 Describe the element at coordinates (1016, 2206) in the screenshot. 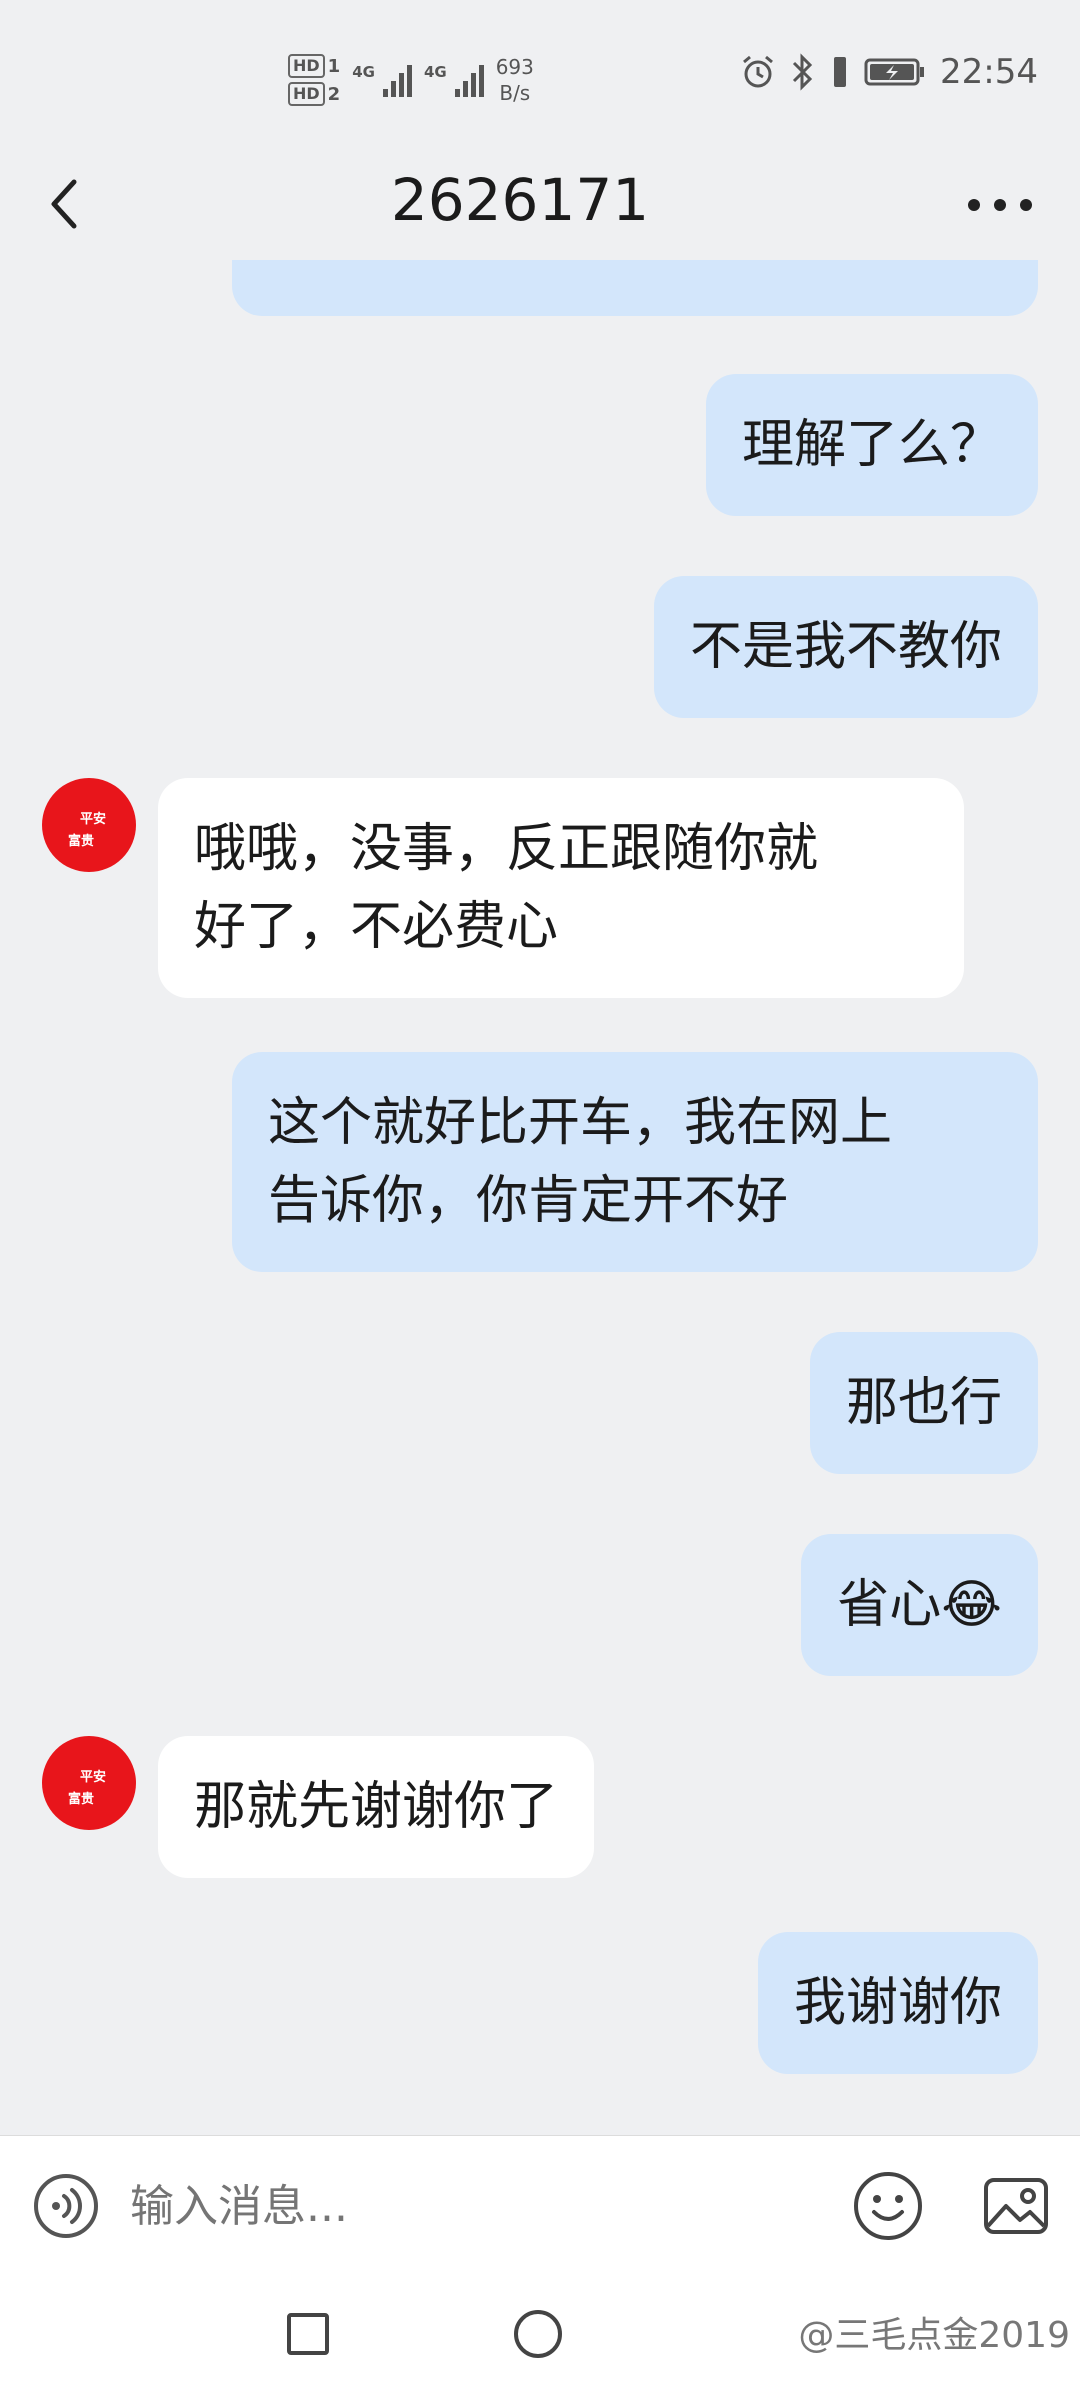

I see `image-icon` at that location.